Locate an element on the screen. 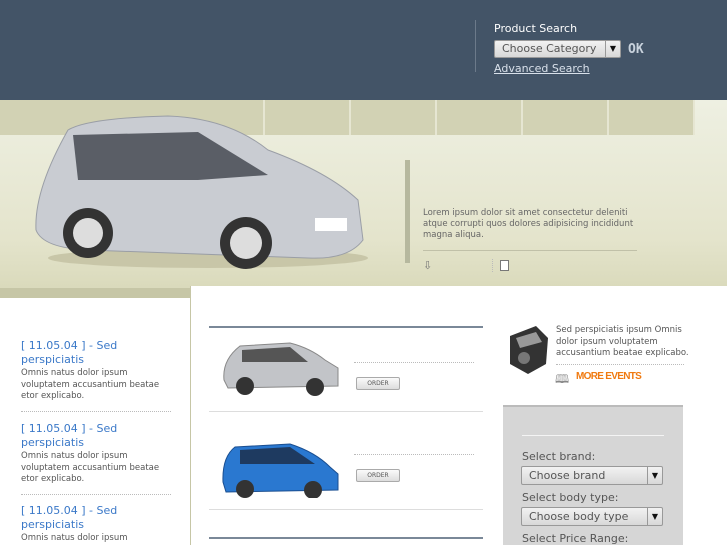 The height and width of the screenshot is (545, 727). body-type-select: Choose body type ▼ is located at coordinates (592, 516).